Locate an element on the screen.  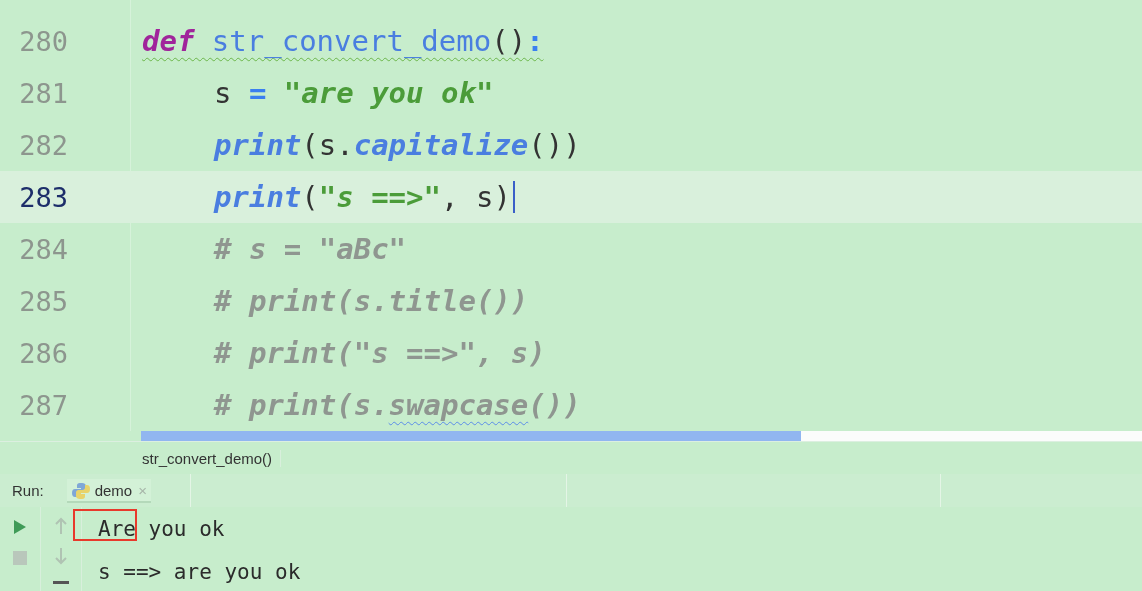
code-line: def str_convert_demo(): is located at coordinates (343, 41).